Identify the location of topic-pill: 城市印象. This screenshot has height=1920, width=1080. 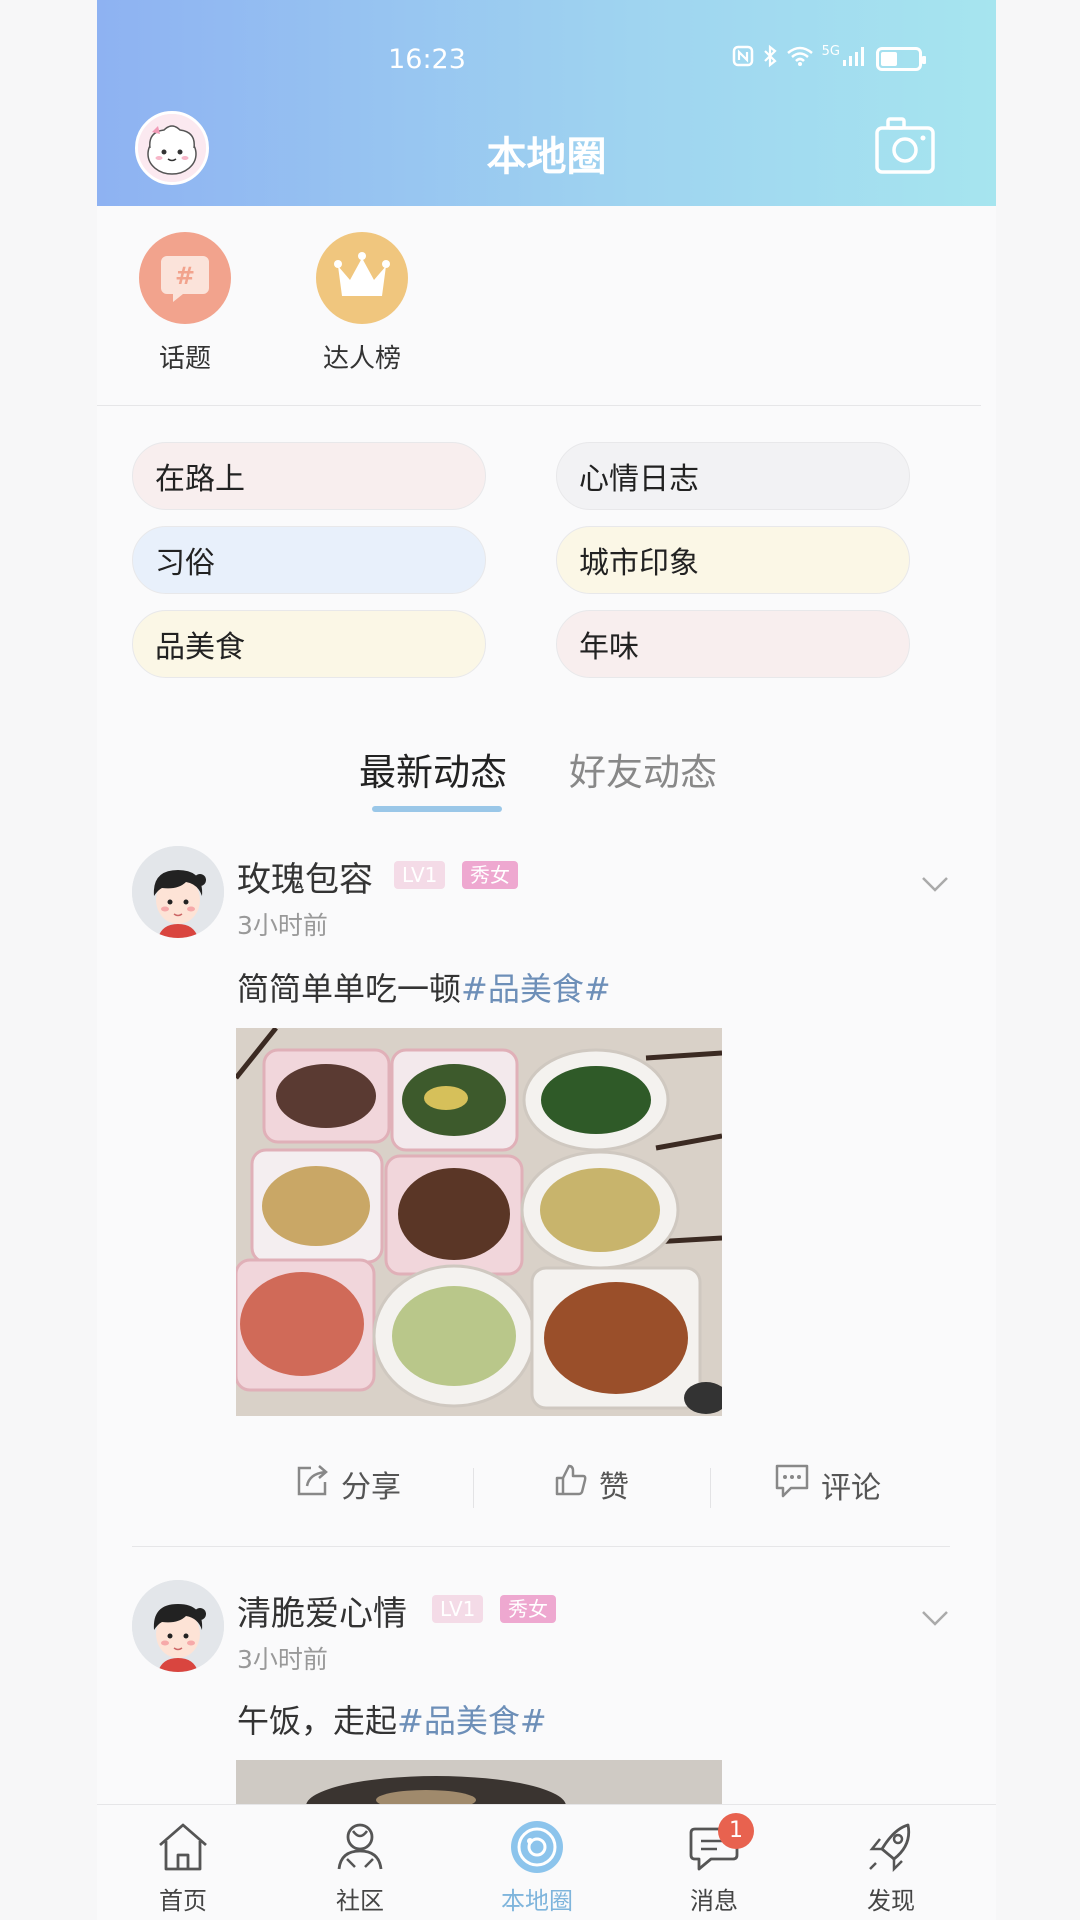
(733, 560).